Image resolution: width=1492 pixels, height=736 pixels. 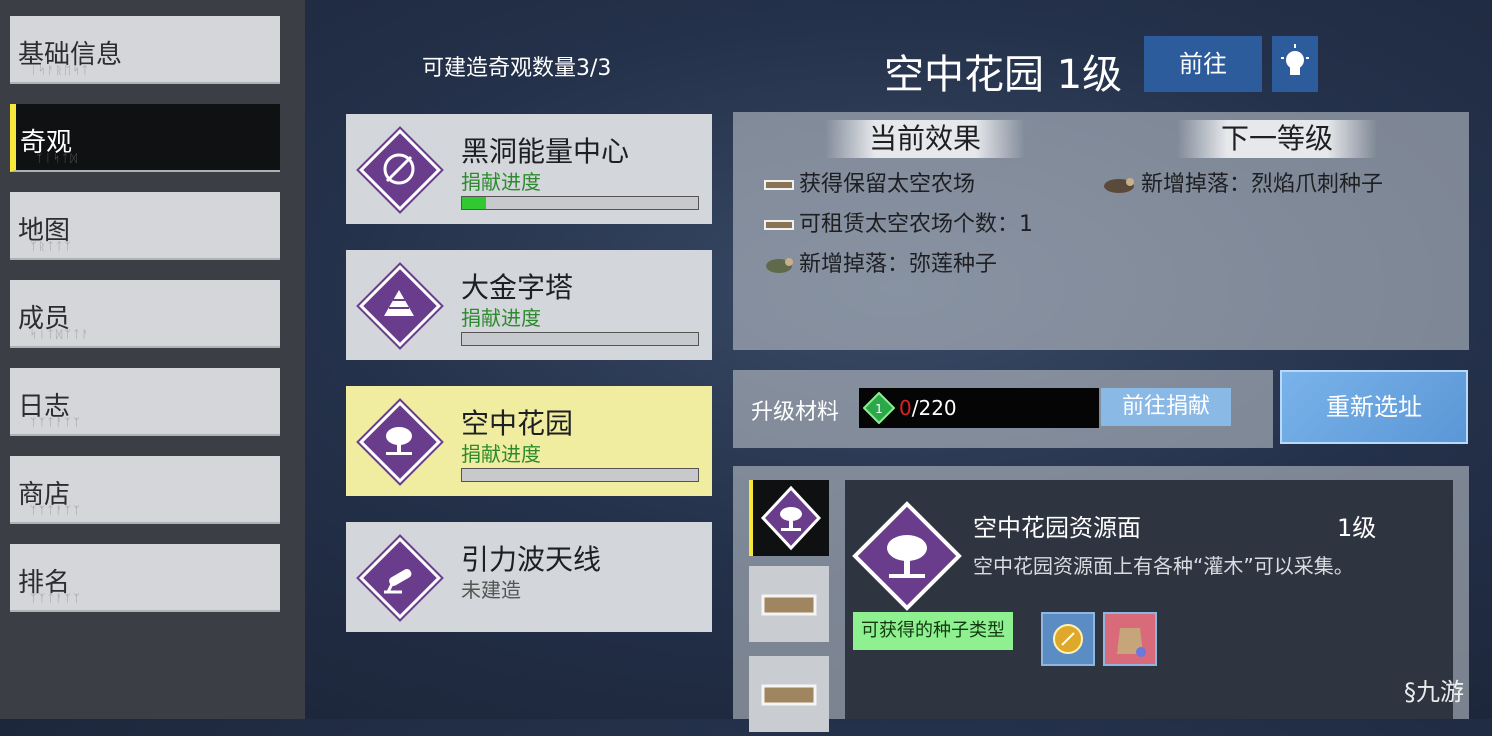 What do you see at coordinates (517, 423) in the screenshot?
I see `wonder-name: 空中花园` at bounding box center [517, 423].